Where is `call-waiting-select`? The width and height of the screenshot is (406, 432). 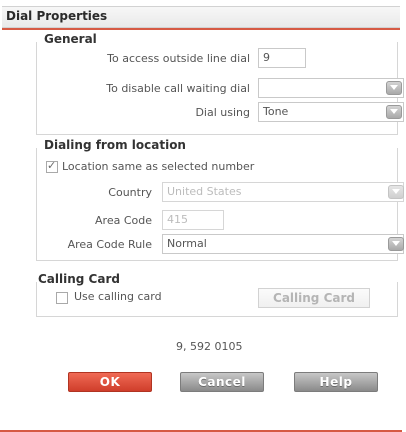 call-waiting-select is located at coordinates (331, 88).